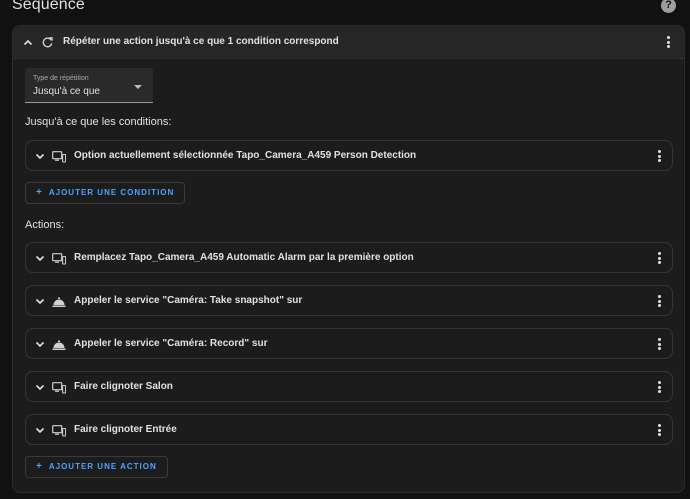  I want to click on actions-section-label: Actions:, so click(45, 225).